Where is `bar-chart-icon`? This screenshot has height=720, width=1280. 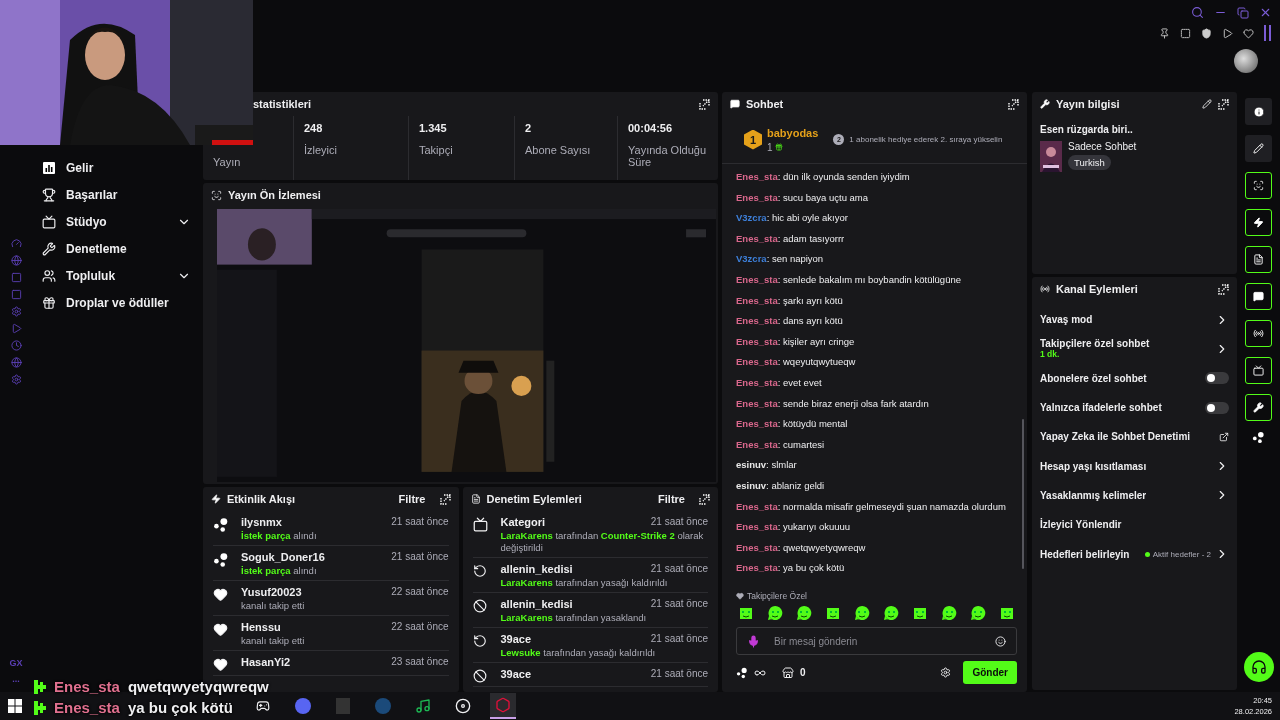
bar-chart-icon is located at coordinates (49, 167).